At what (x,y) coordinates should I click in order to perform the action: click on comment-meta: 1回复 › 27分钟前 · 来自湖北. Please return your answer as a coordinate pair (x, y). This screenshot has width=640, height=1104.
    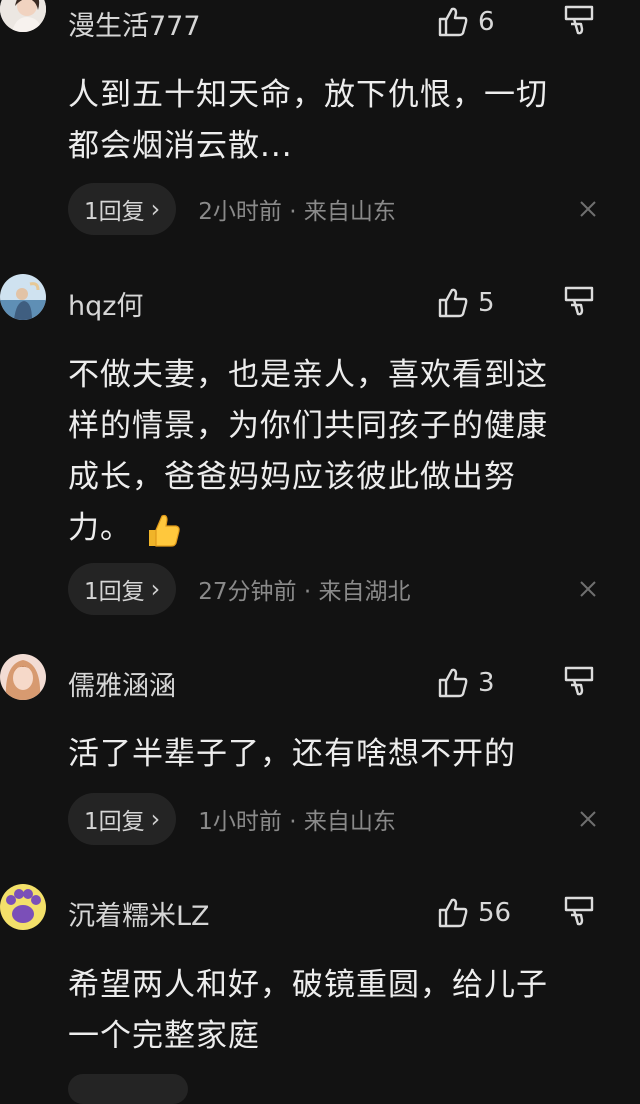
    Looking at the image, I should click on (239, 589).